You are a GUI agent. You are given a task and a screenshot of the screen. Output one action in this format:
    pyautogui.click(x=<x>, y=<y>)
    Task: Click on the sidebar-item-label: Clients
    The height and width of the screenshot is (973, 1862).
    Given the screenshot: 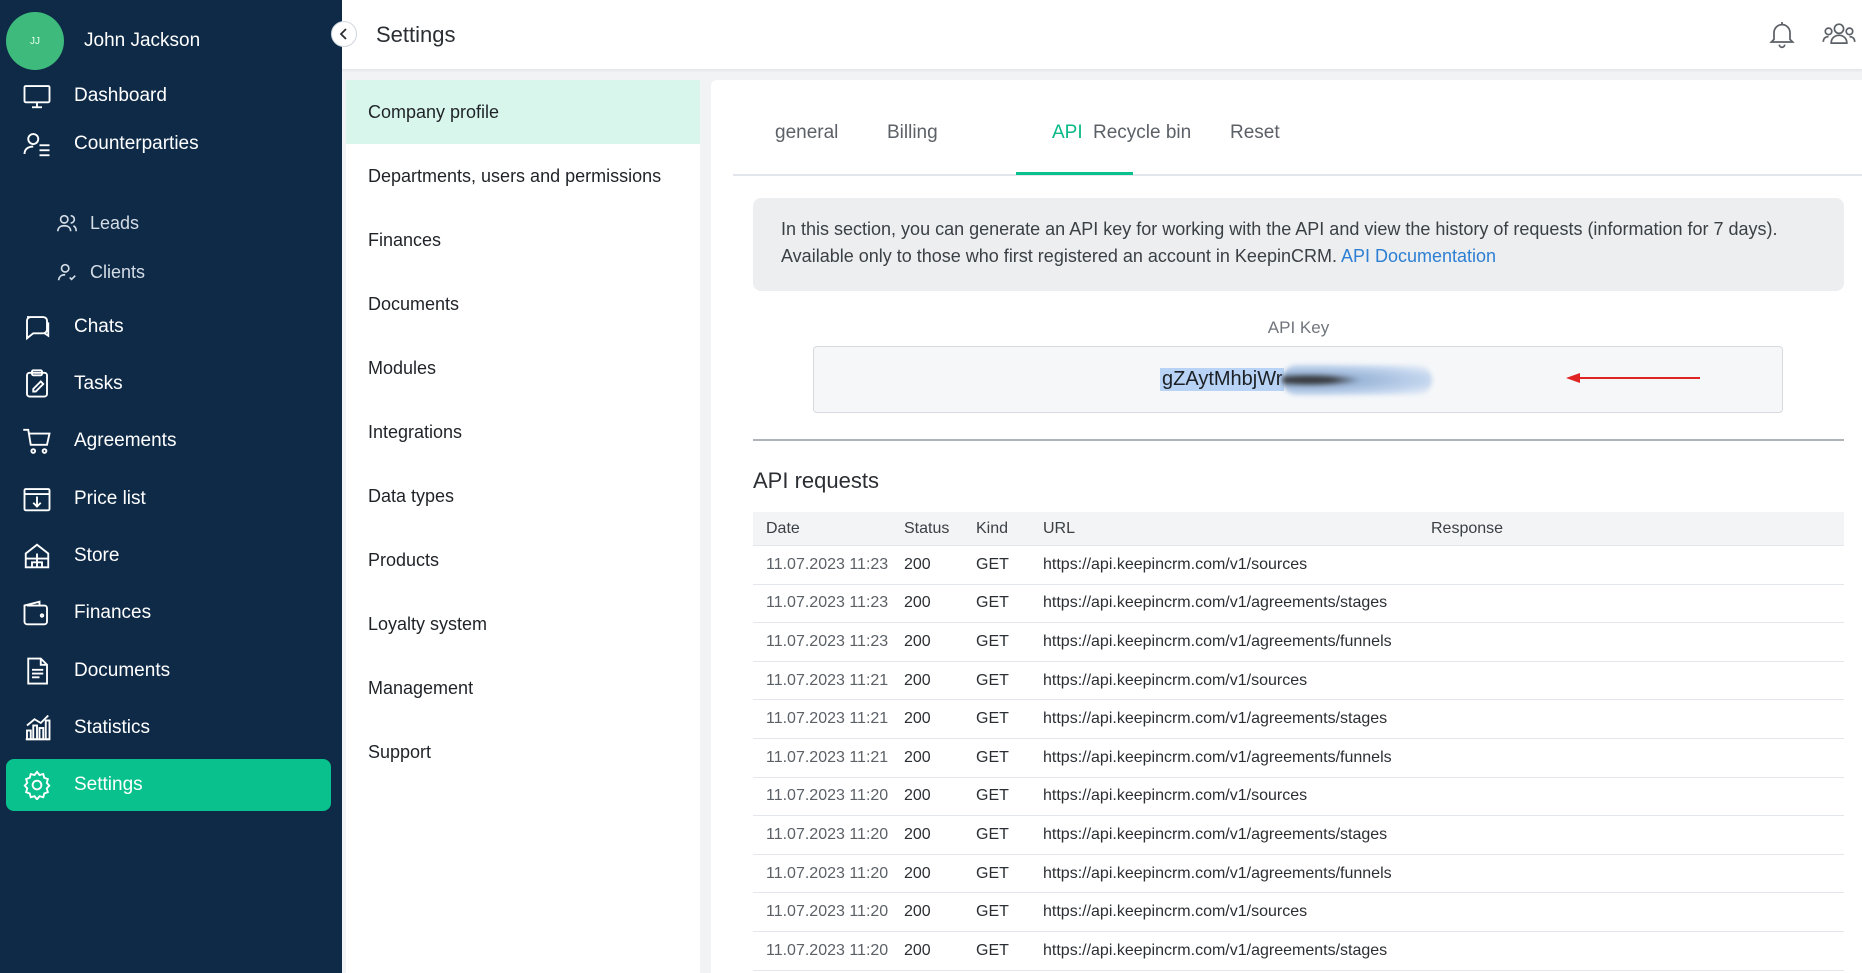 What is the action you would take?
    pyautogui.click(x=118, y=271)
    